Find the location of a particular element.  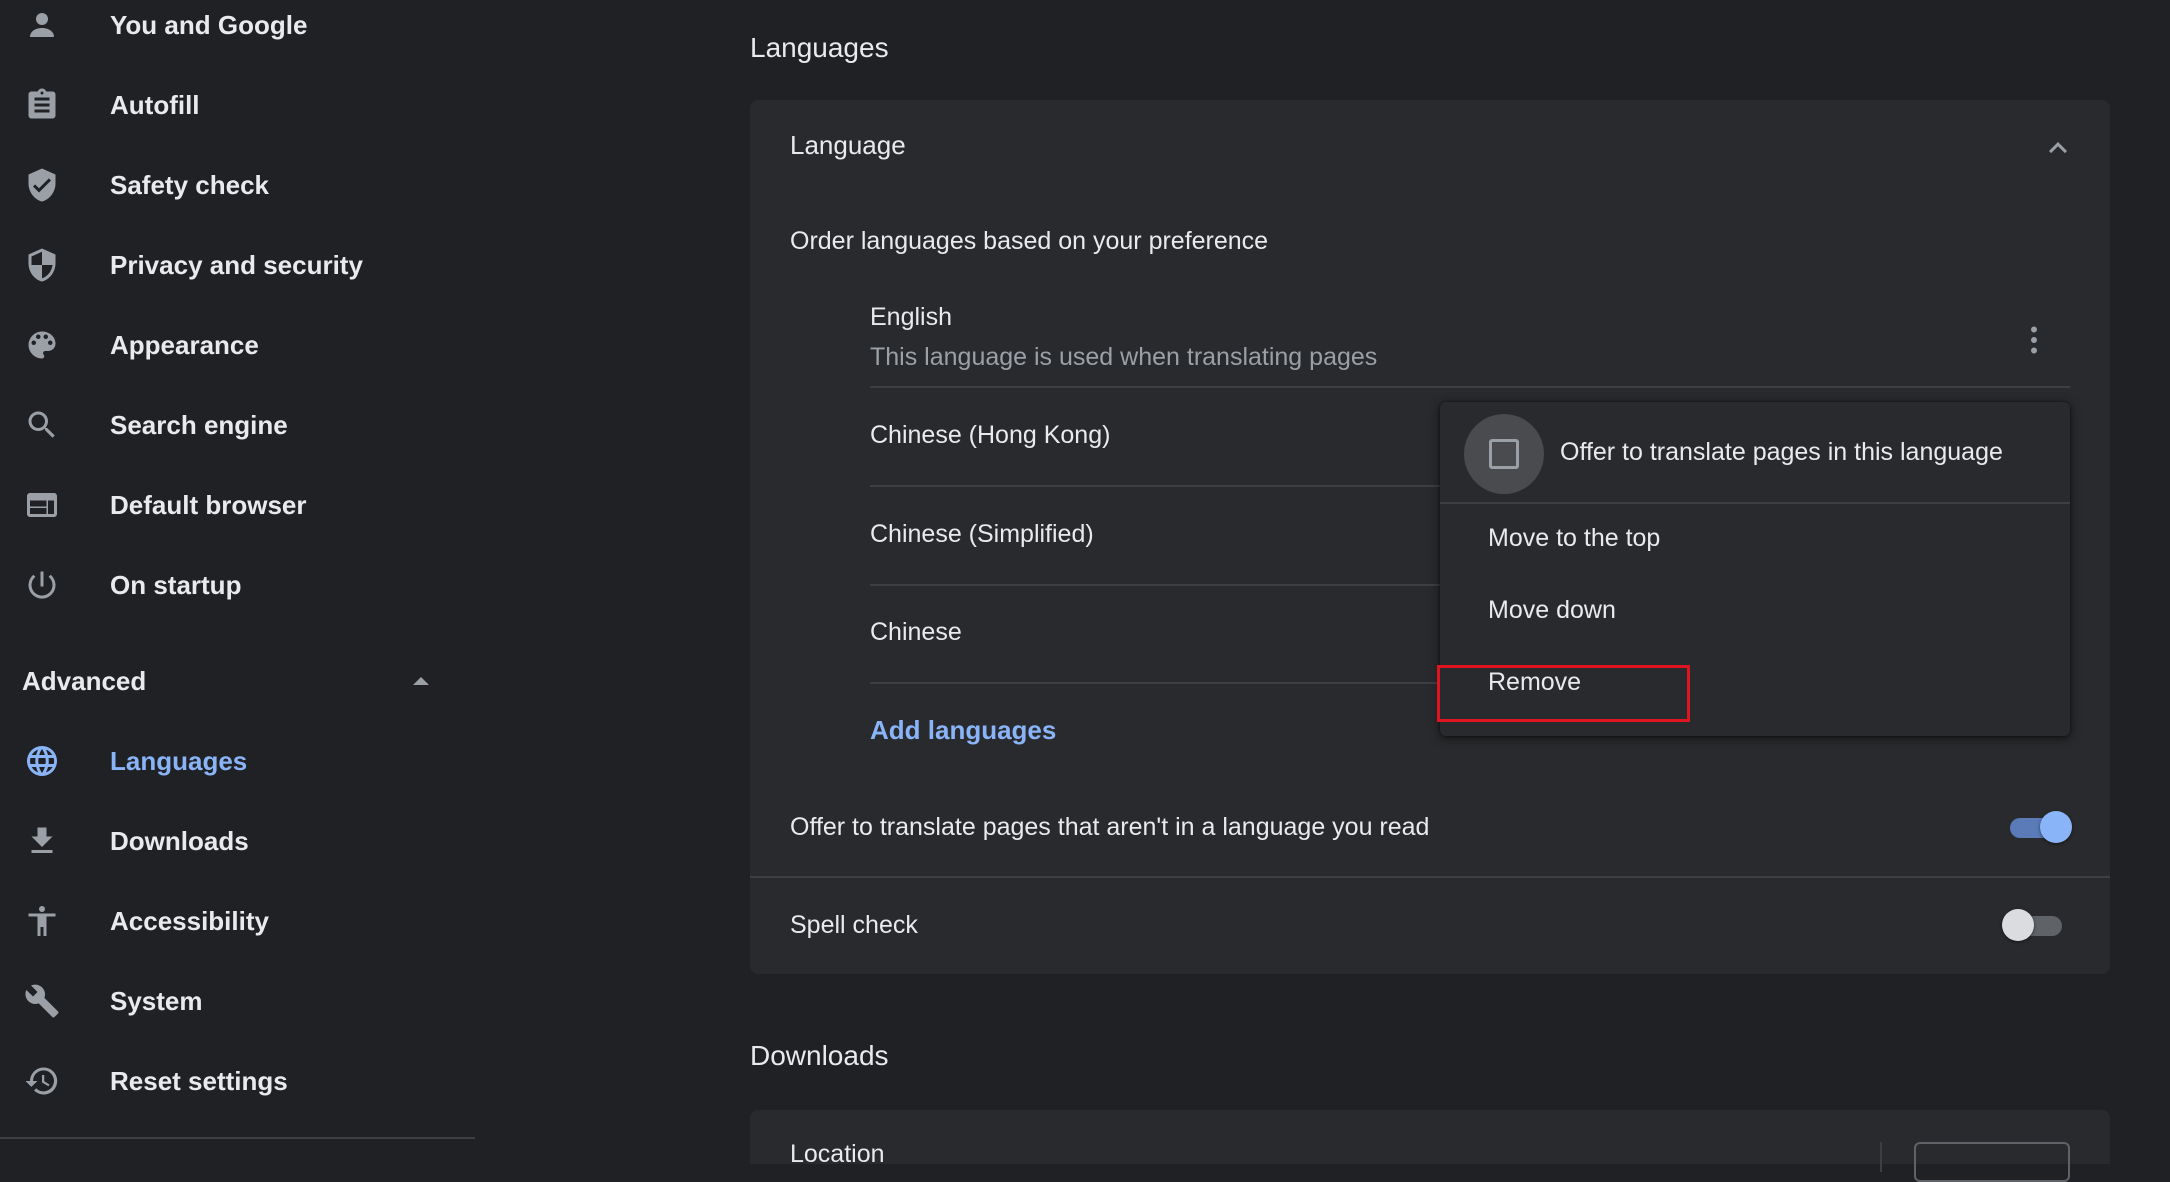

sidebar-item-downloads: Downloads is located at coordinates (237, 841).